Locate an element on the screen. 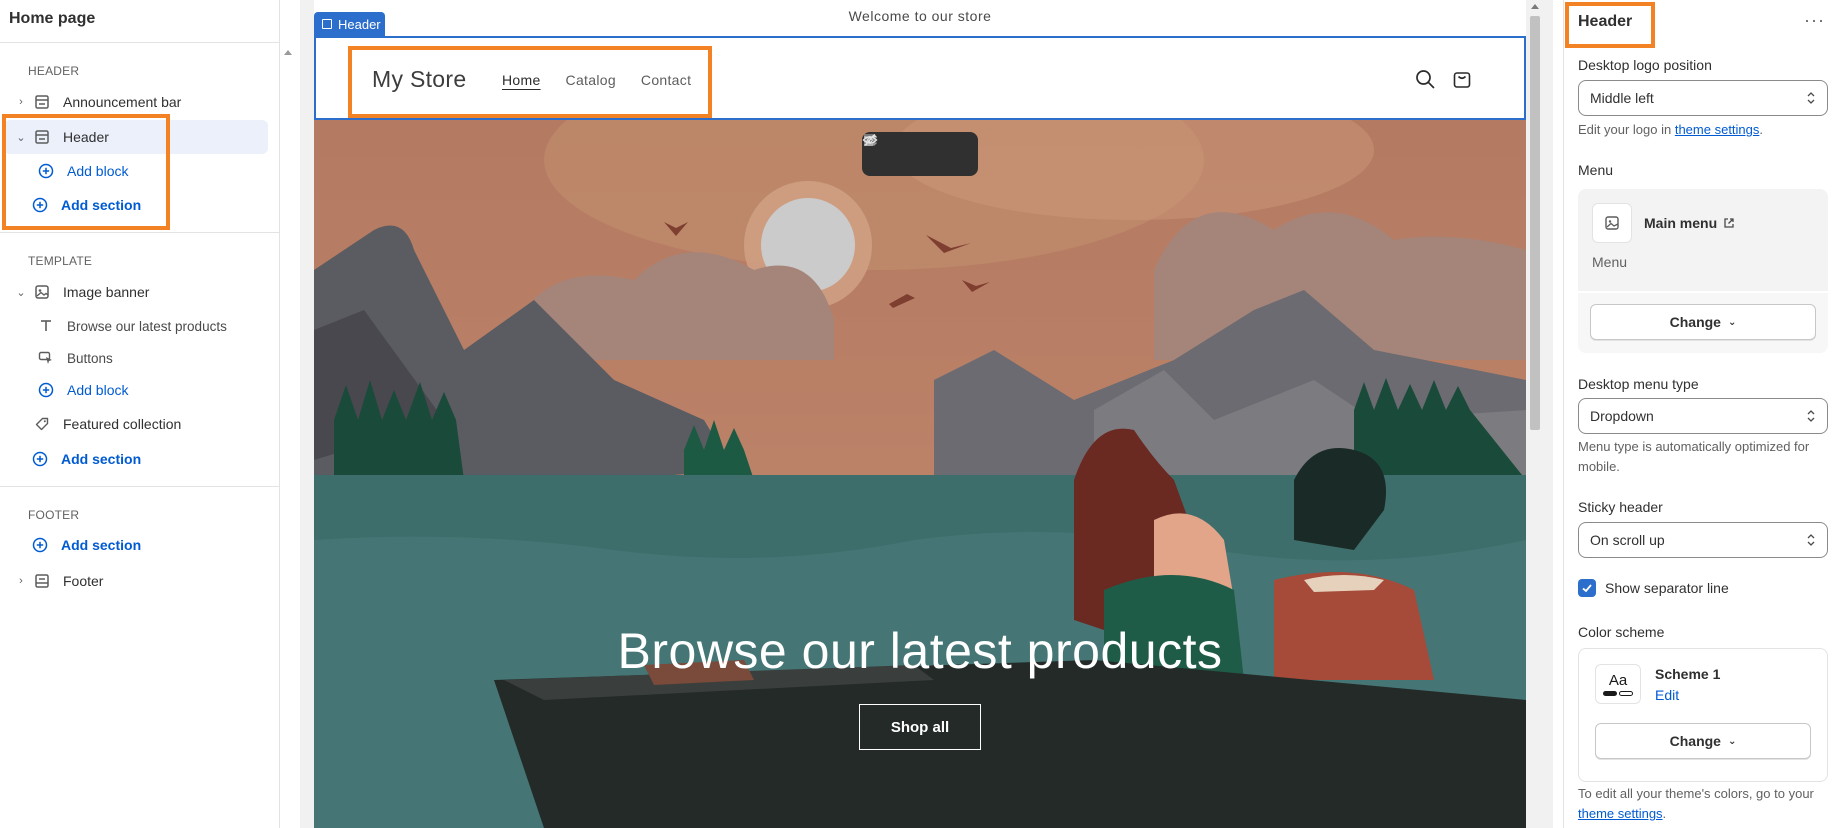 This screenshot has height=828, width=1838. sidebar-item-image-banner: ⌄ Image banner is located at coordinates (136, 292).